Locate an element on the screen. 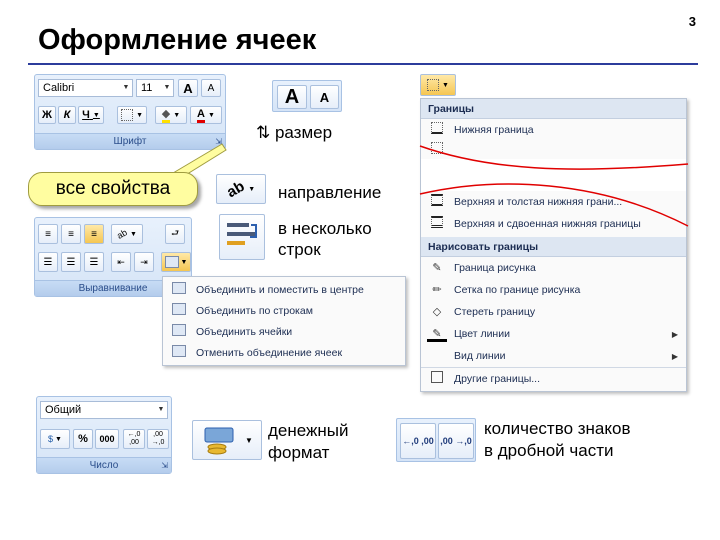  menu-item-label: Объединить ячейки is located at coordinates (244, 331).